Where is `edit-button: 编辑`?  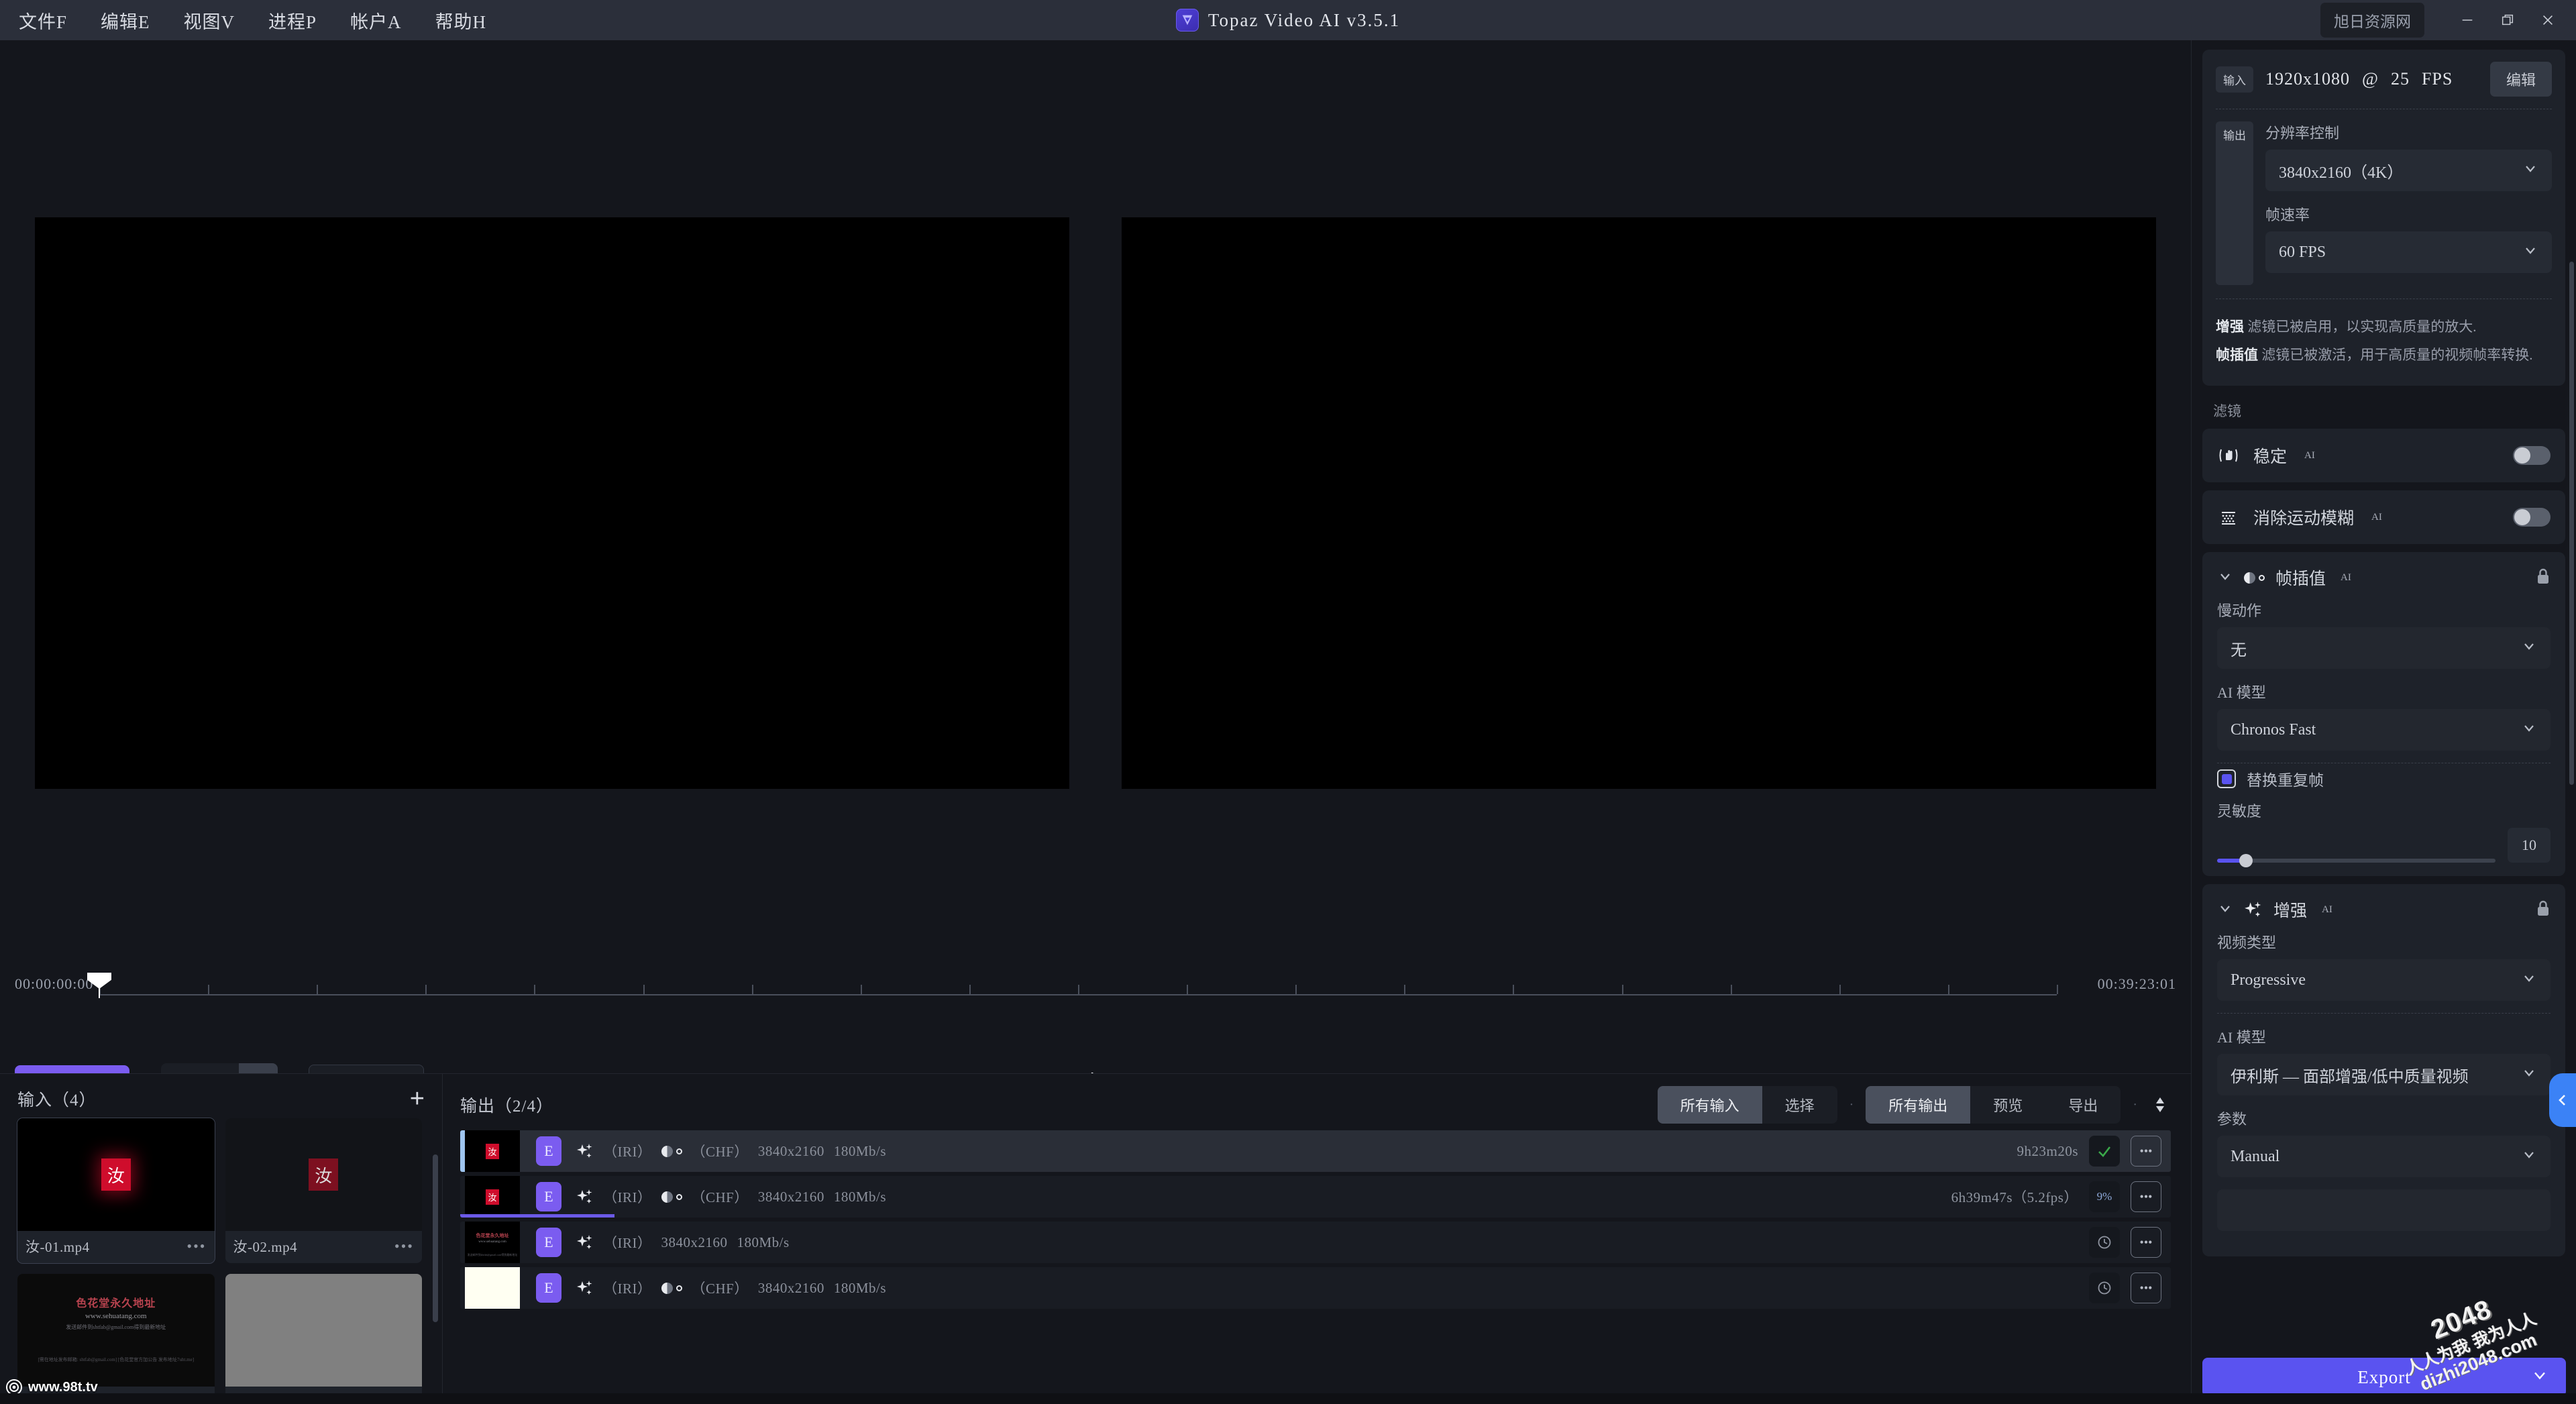
edit-button: 编辑 is located at coordinates (2520, 79).